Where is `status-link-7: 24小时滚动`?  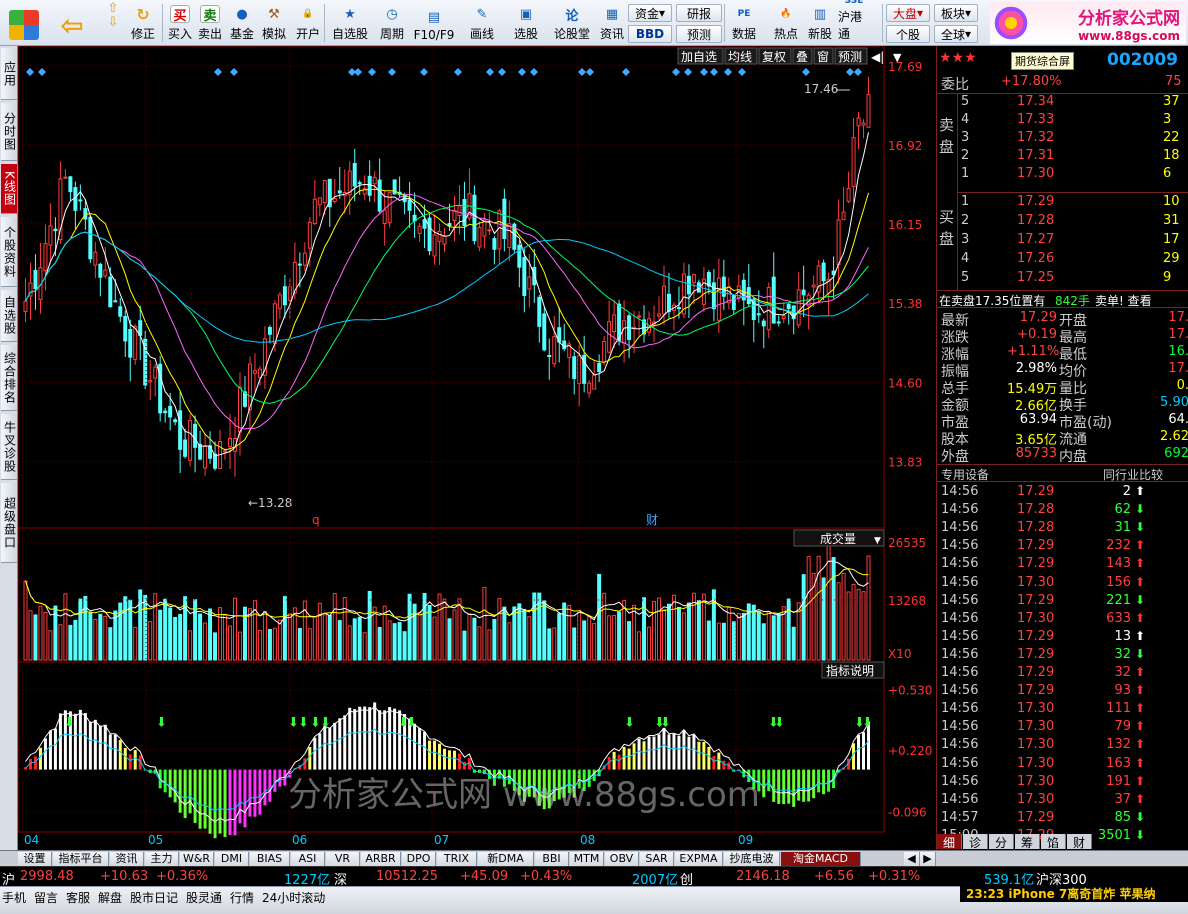
status-link-7: 24小时滚动 is located at coordinates (293, 897).